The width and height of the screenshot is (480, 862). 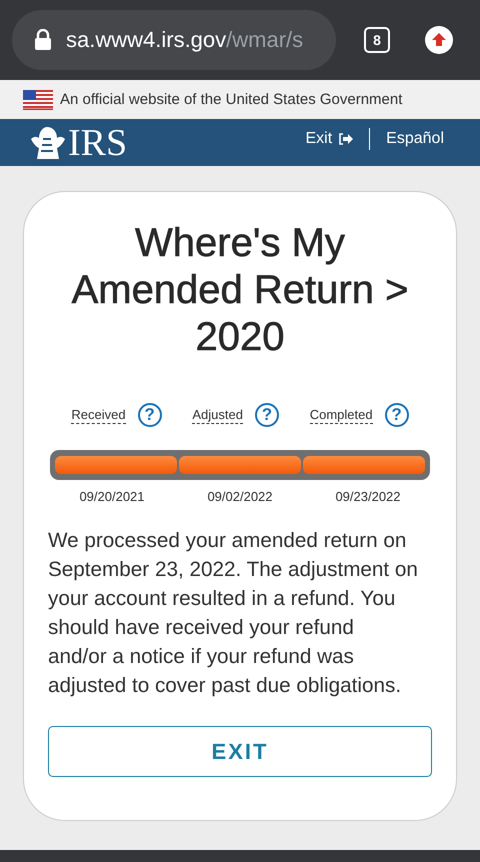 I want to click on irs-logo-text: IRS, so click(x=98, y=143).